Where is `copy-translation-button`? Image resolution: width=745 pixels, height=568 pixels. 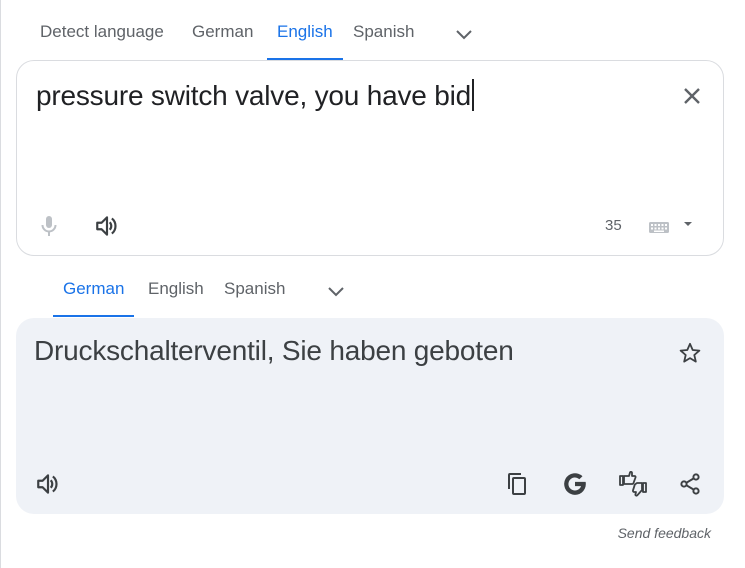
copy-translation-button is located at coordinates (517, 484).